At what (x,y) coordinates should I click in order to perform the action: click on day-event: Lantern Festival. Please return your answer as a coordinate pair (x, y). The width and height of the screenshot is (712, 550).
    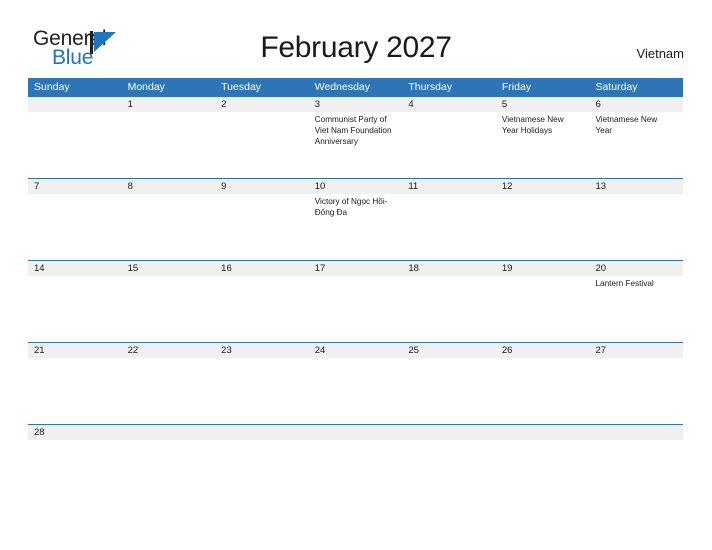
    Looking at the image, I should click on (624, 283).